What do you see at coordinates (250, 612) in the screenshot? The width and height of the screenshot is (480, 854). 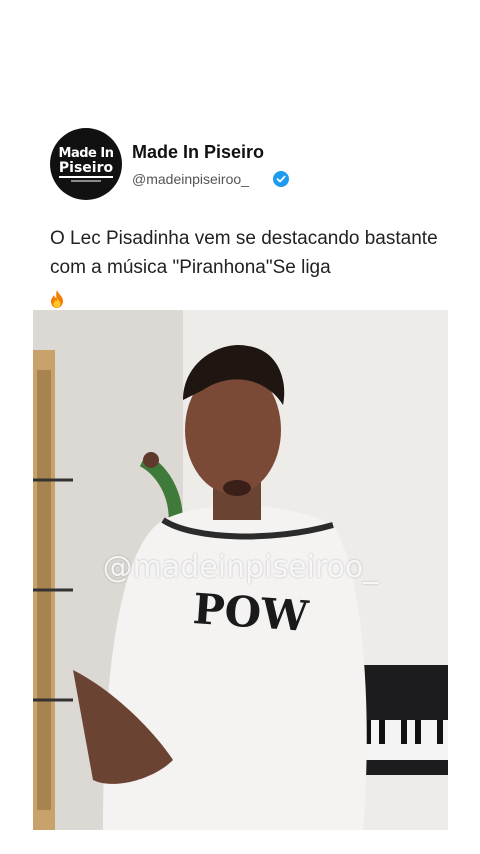 I see `shirt-print-text: POW` at bounding box center [250, 612].